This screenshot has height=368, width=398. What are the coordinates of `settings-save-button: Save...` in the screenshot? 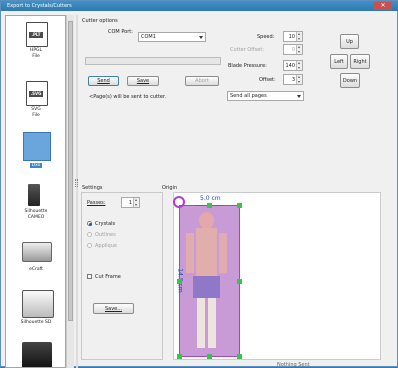 It's located at (113, 308).